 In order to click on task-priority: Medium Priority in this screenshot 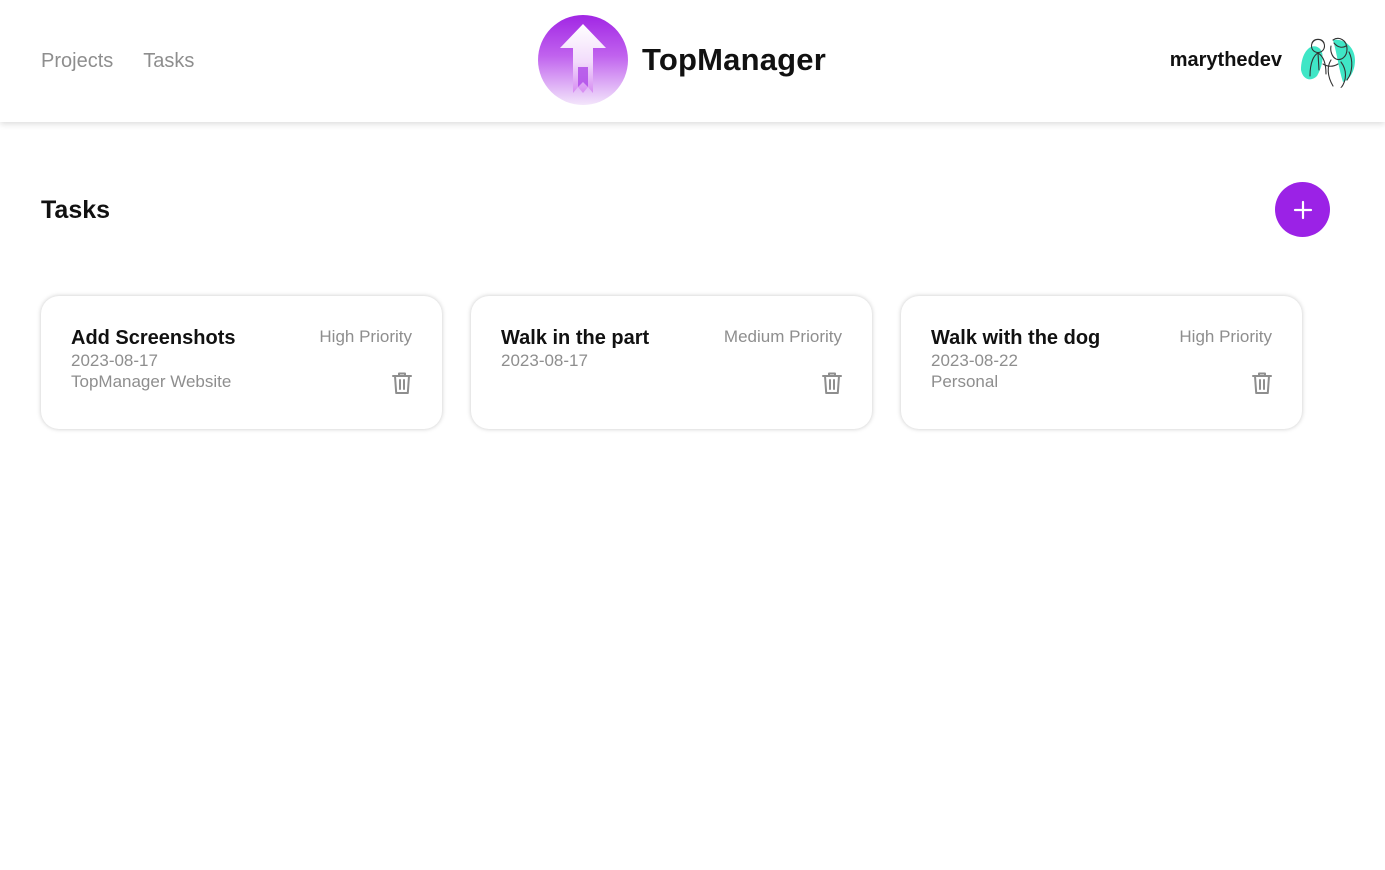, I will do `click(782, 336)`.